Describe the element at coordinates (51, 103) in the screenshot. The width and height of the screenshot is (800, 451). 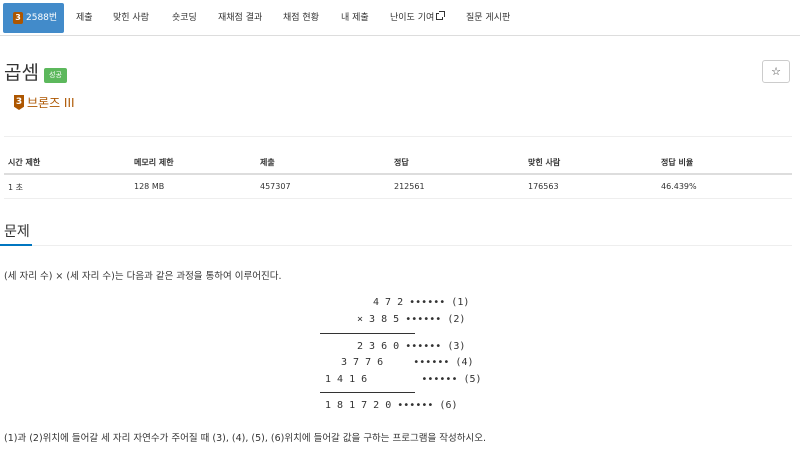
I see `tier-label: 브론즈 III` at that location.